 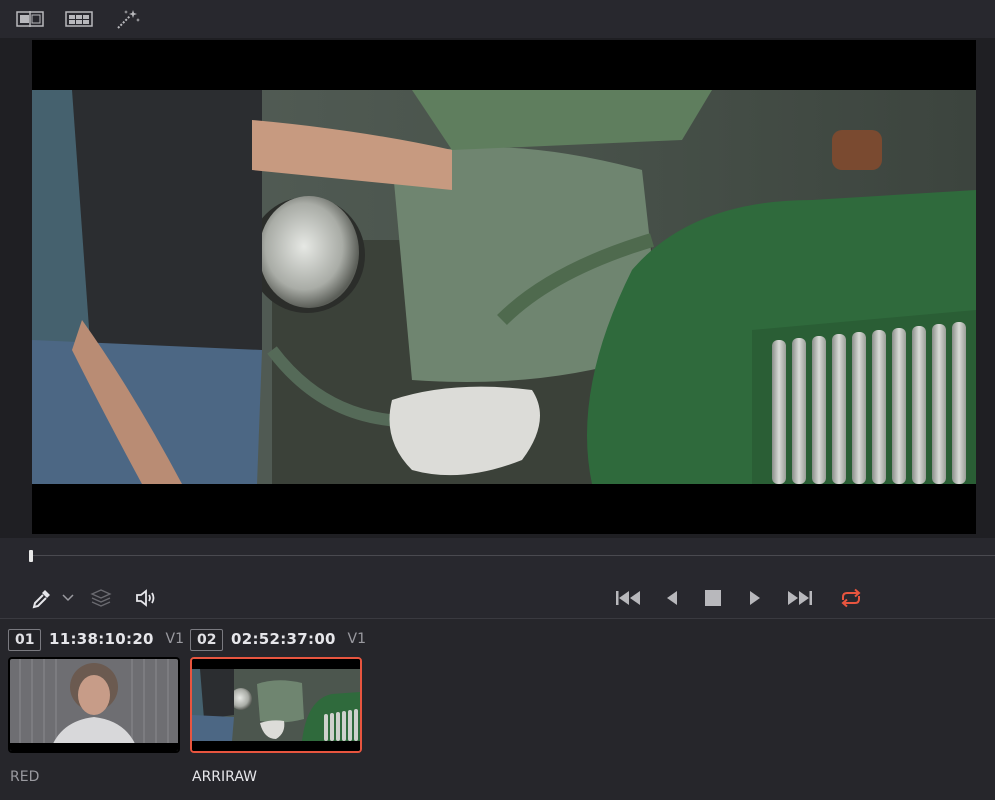 I want to click on clip-thumbnail-selected, so click(x=276, y=705).